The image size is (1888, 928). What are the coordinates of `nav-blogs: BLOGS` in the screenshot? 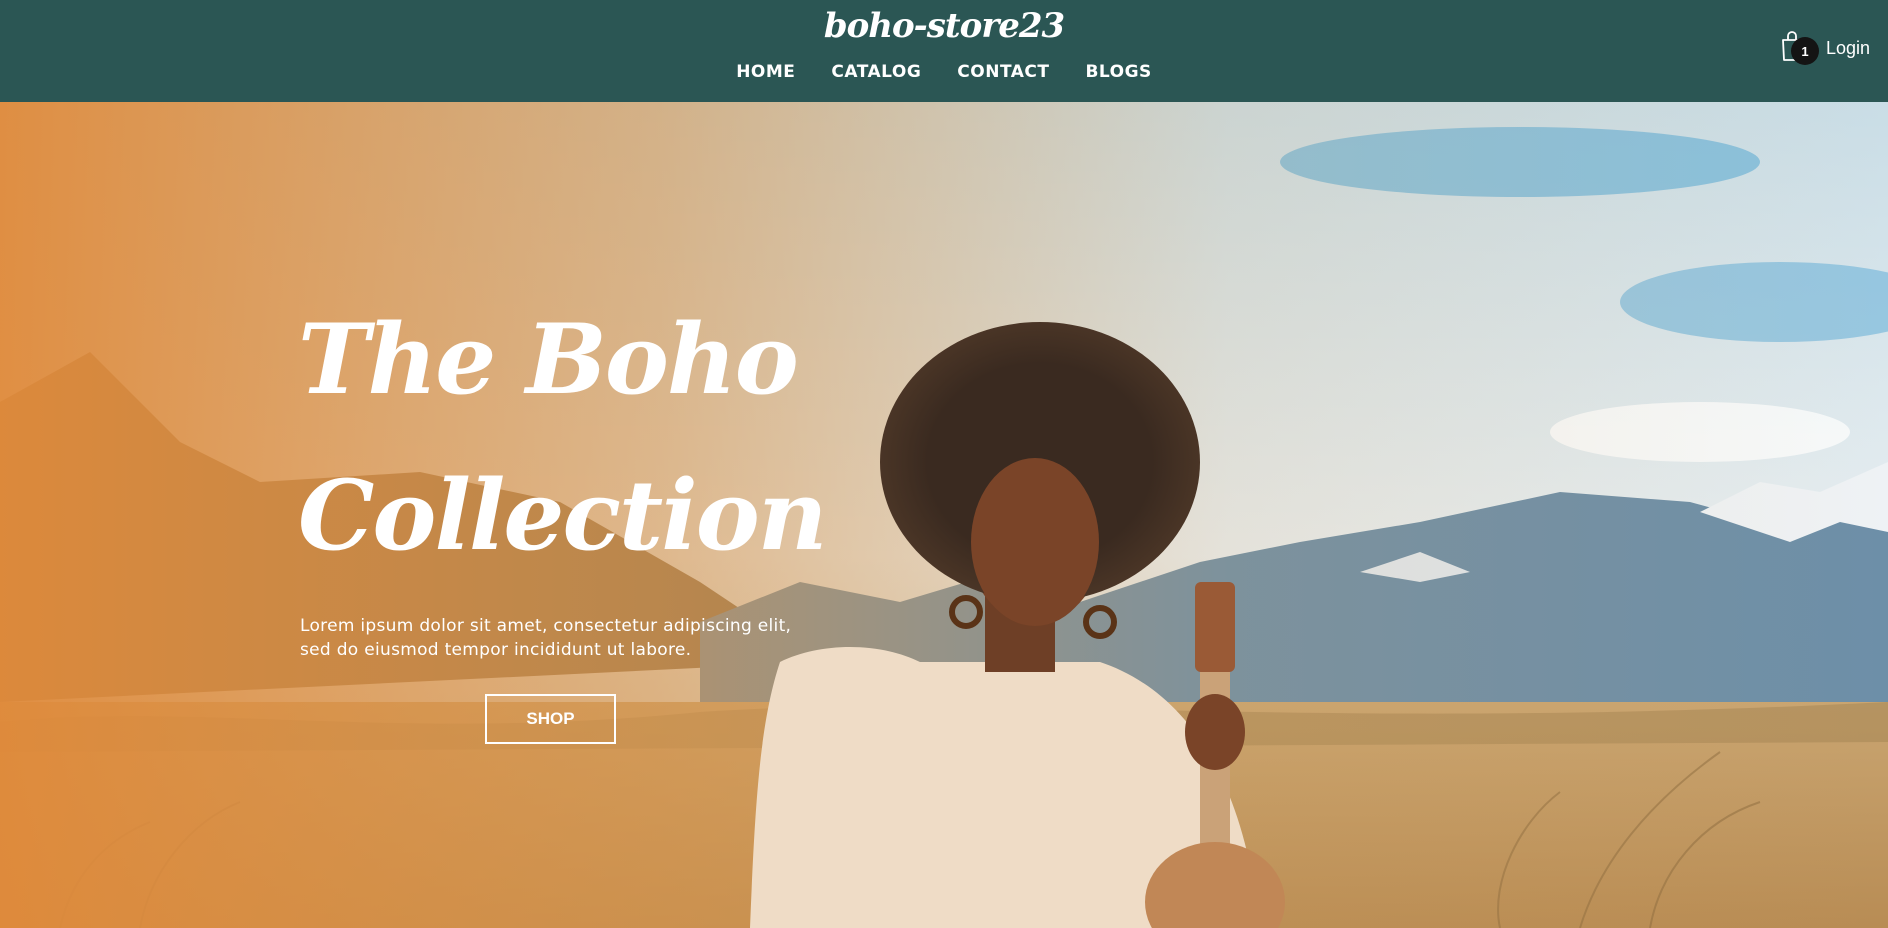 It's located at (1118, 72).